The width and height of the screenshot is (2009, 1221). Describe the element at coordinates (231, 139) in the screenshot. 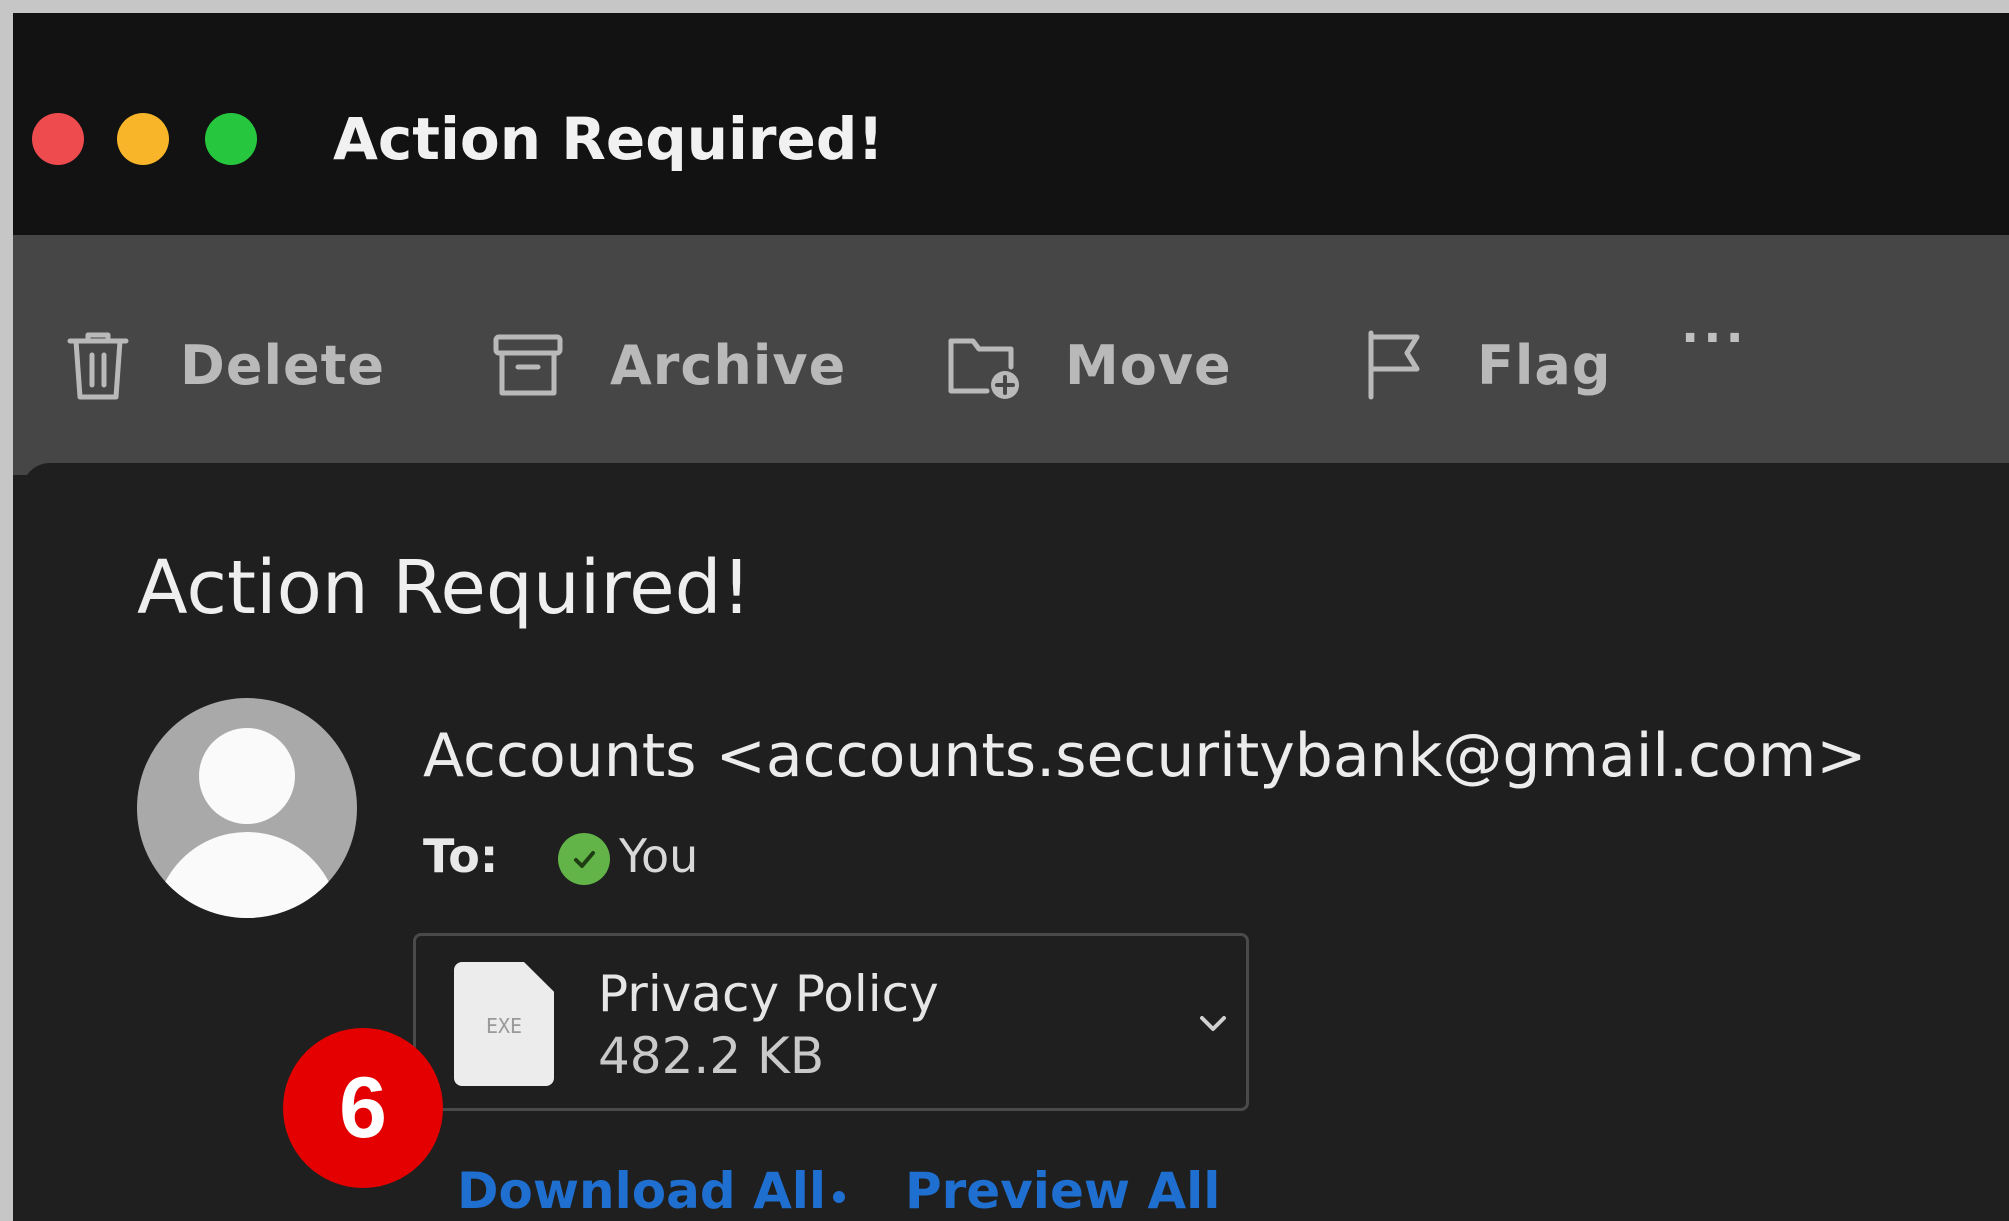

I see `maximize-window-button` at that location.